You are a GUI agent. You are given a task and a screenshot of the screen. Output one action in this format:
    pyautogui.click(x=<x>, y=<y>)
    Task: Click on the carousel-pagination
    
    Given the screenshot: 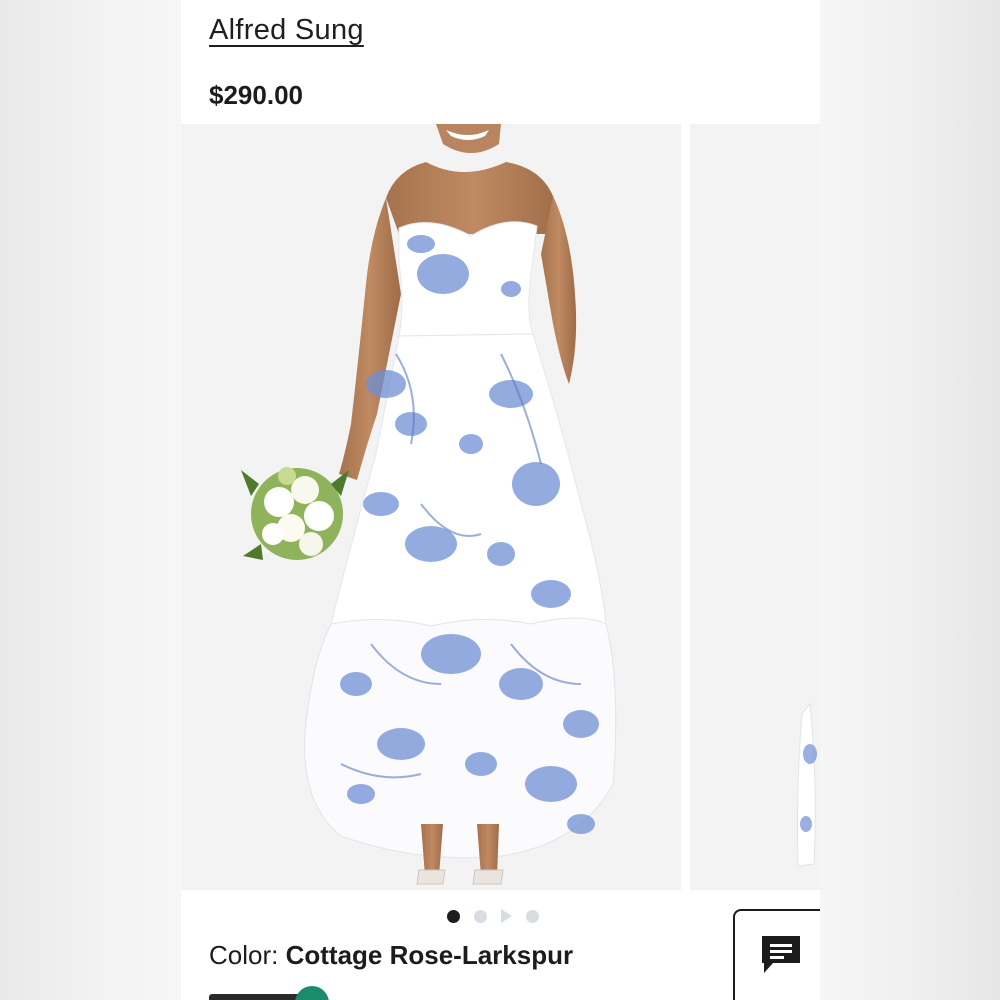 What is the action you would take?
    pyautogui.click(x=493, y=916)
    